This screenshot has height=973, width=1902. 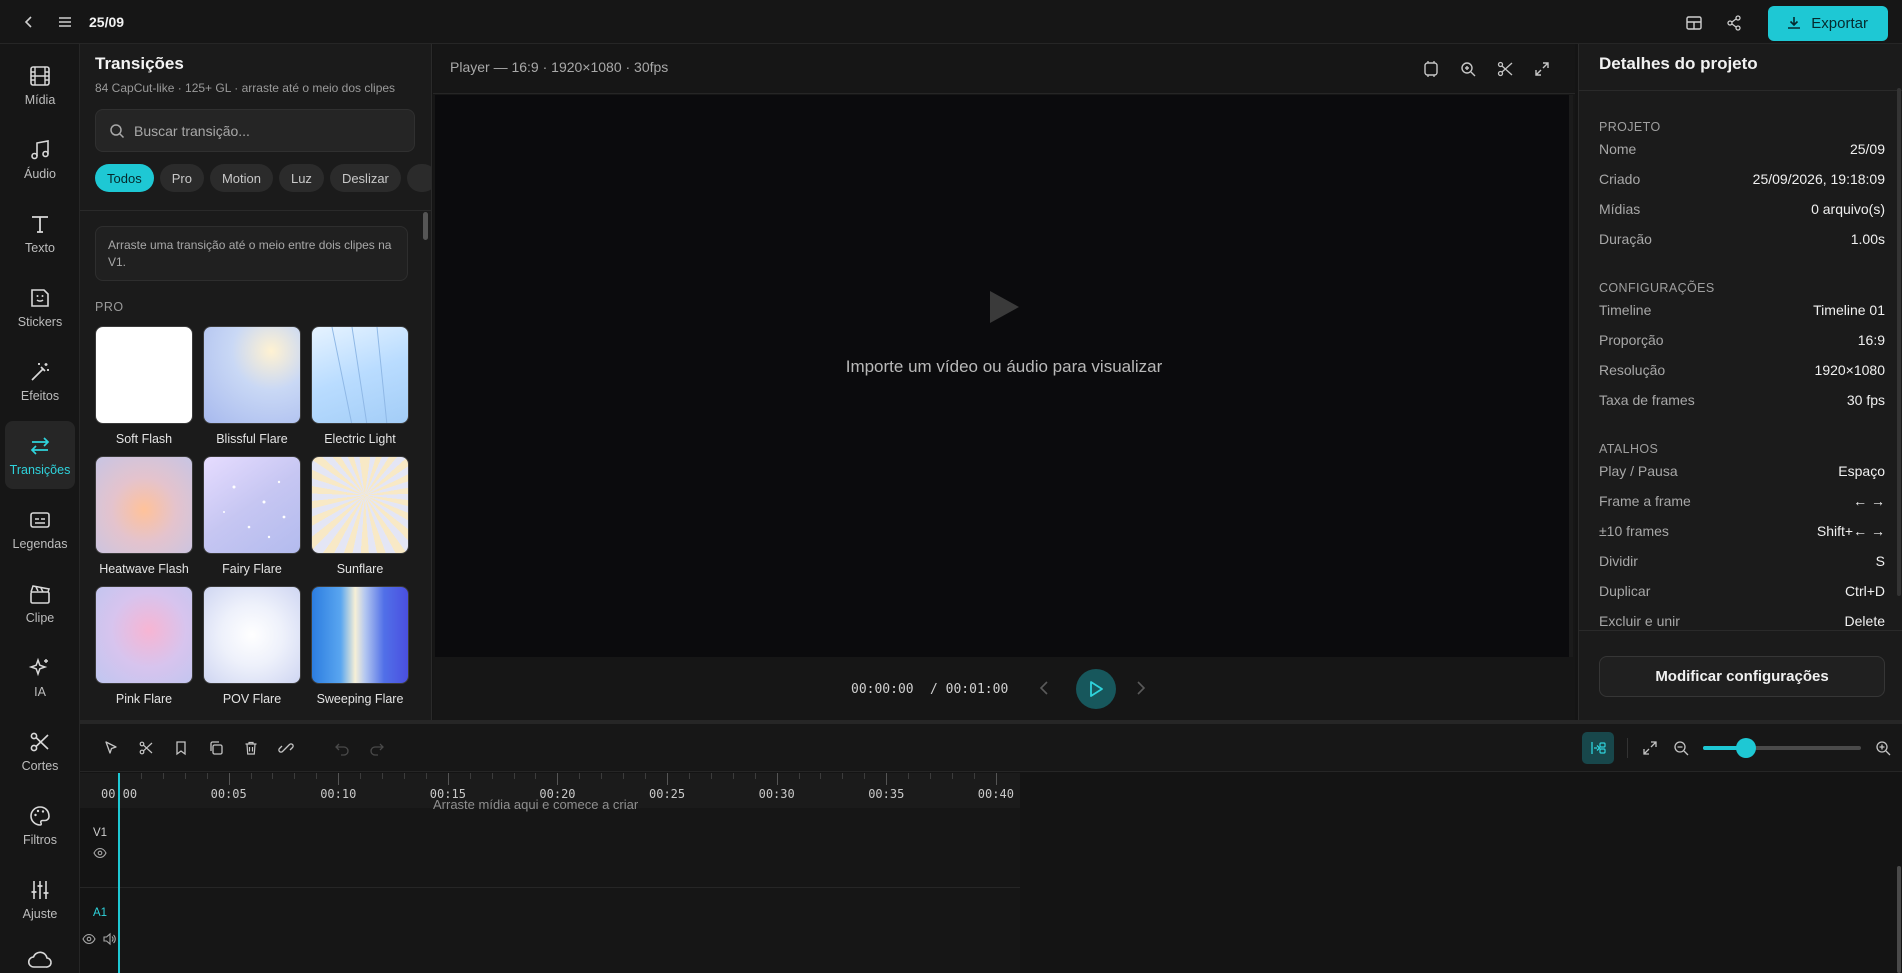 What do you see at coordinates (40, 307) in the screenshot?
I see `rail-item-stickers: Stickers` at bounding box center [40, 307].